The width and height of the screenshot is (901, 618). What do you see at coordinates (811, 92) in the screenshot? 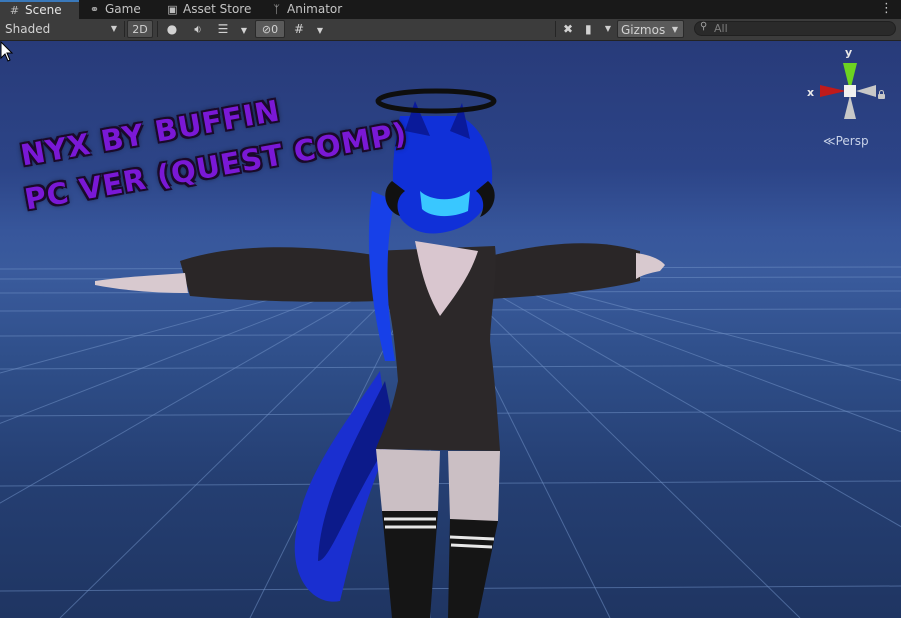
I see `axis-x-label: x` at bounding box center [811, 92].